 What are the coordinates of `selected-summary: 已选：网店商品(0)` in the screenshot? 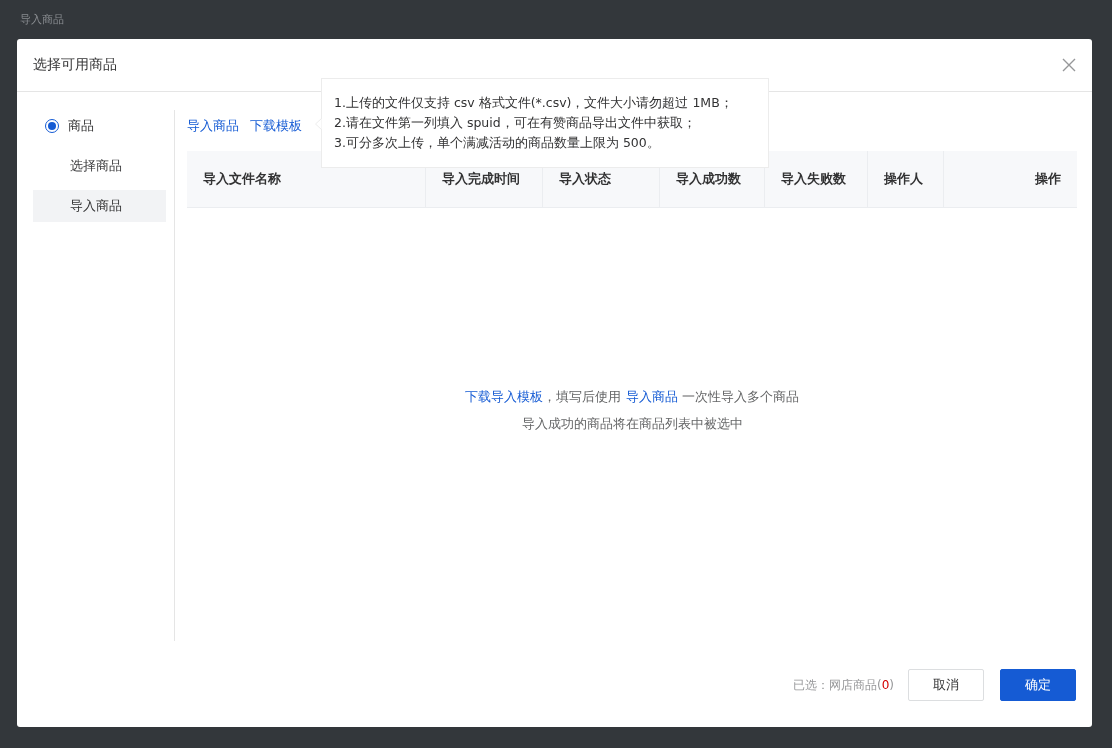 It's located at (843, 685).